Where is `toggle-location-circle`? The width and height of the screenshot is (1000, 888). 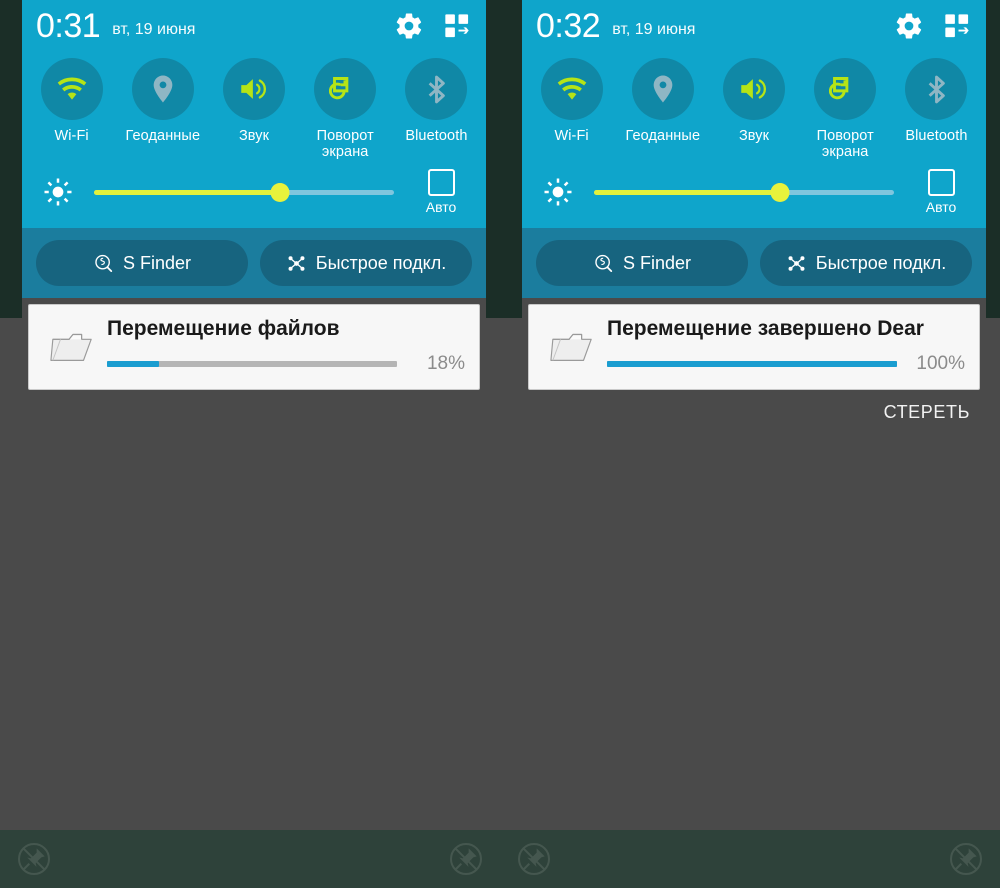 toggle-location-circle is located at coordinates (662, 89).